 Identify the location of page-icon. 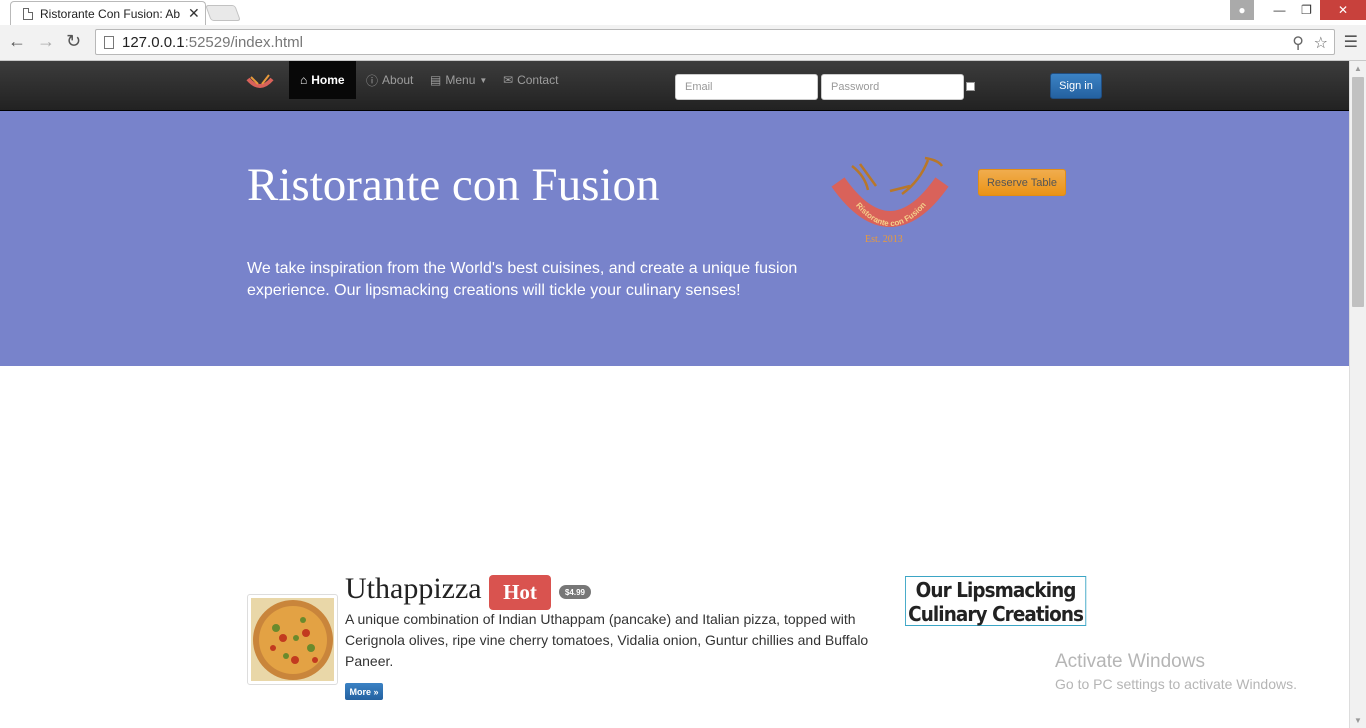
(28, 13).